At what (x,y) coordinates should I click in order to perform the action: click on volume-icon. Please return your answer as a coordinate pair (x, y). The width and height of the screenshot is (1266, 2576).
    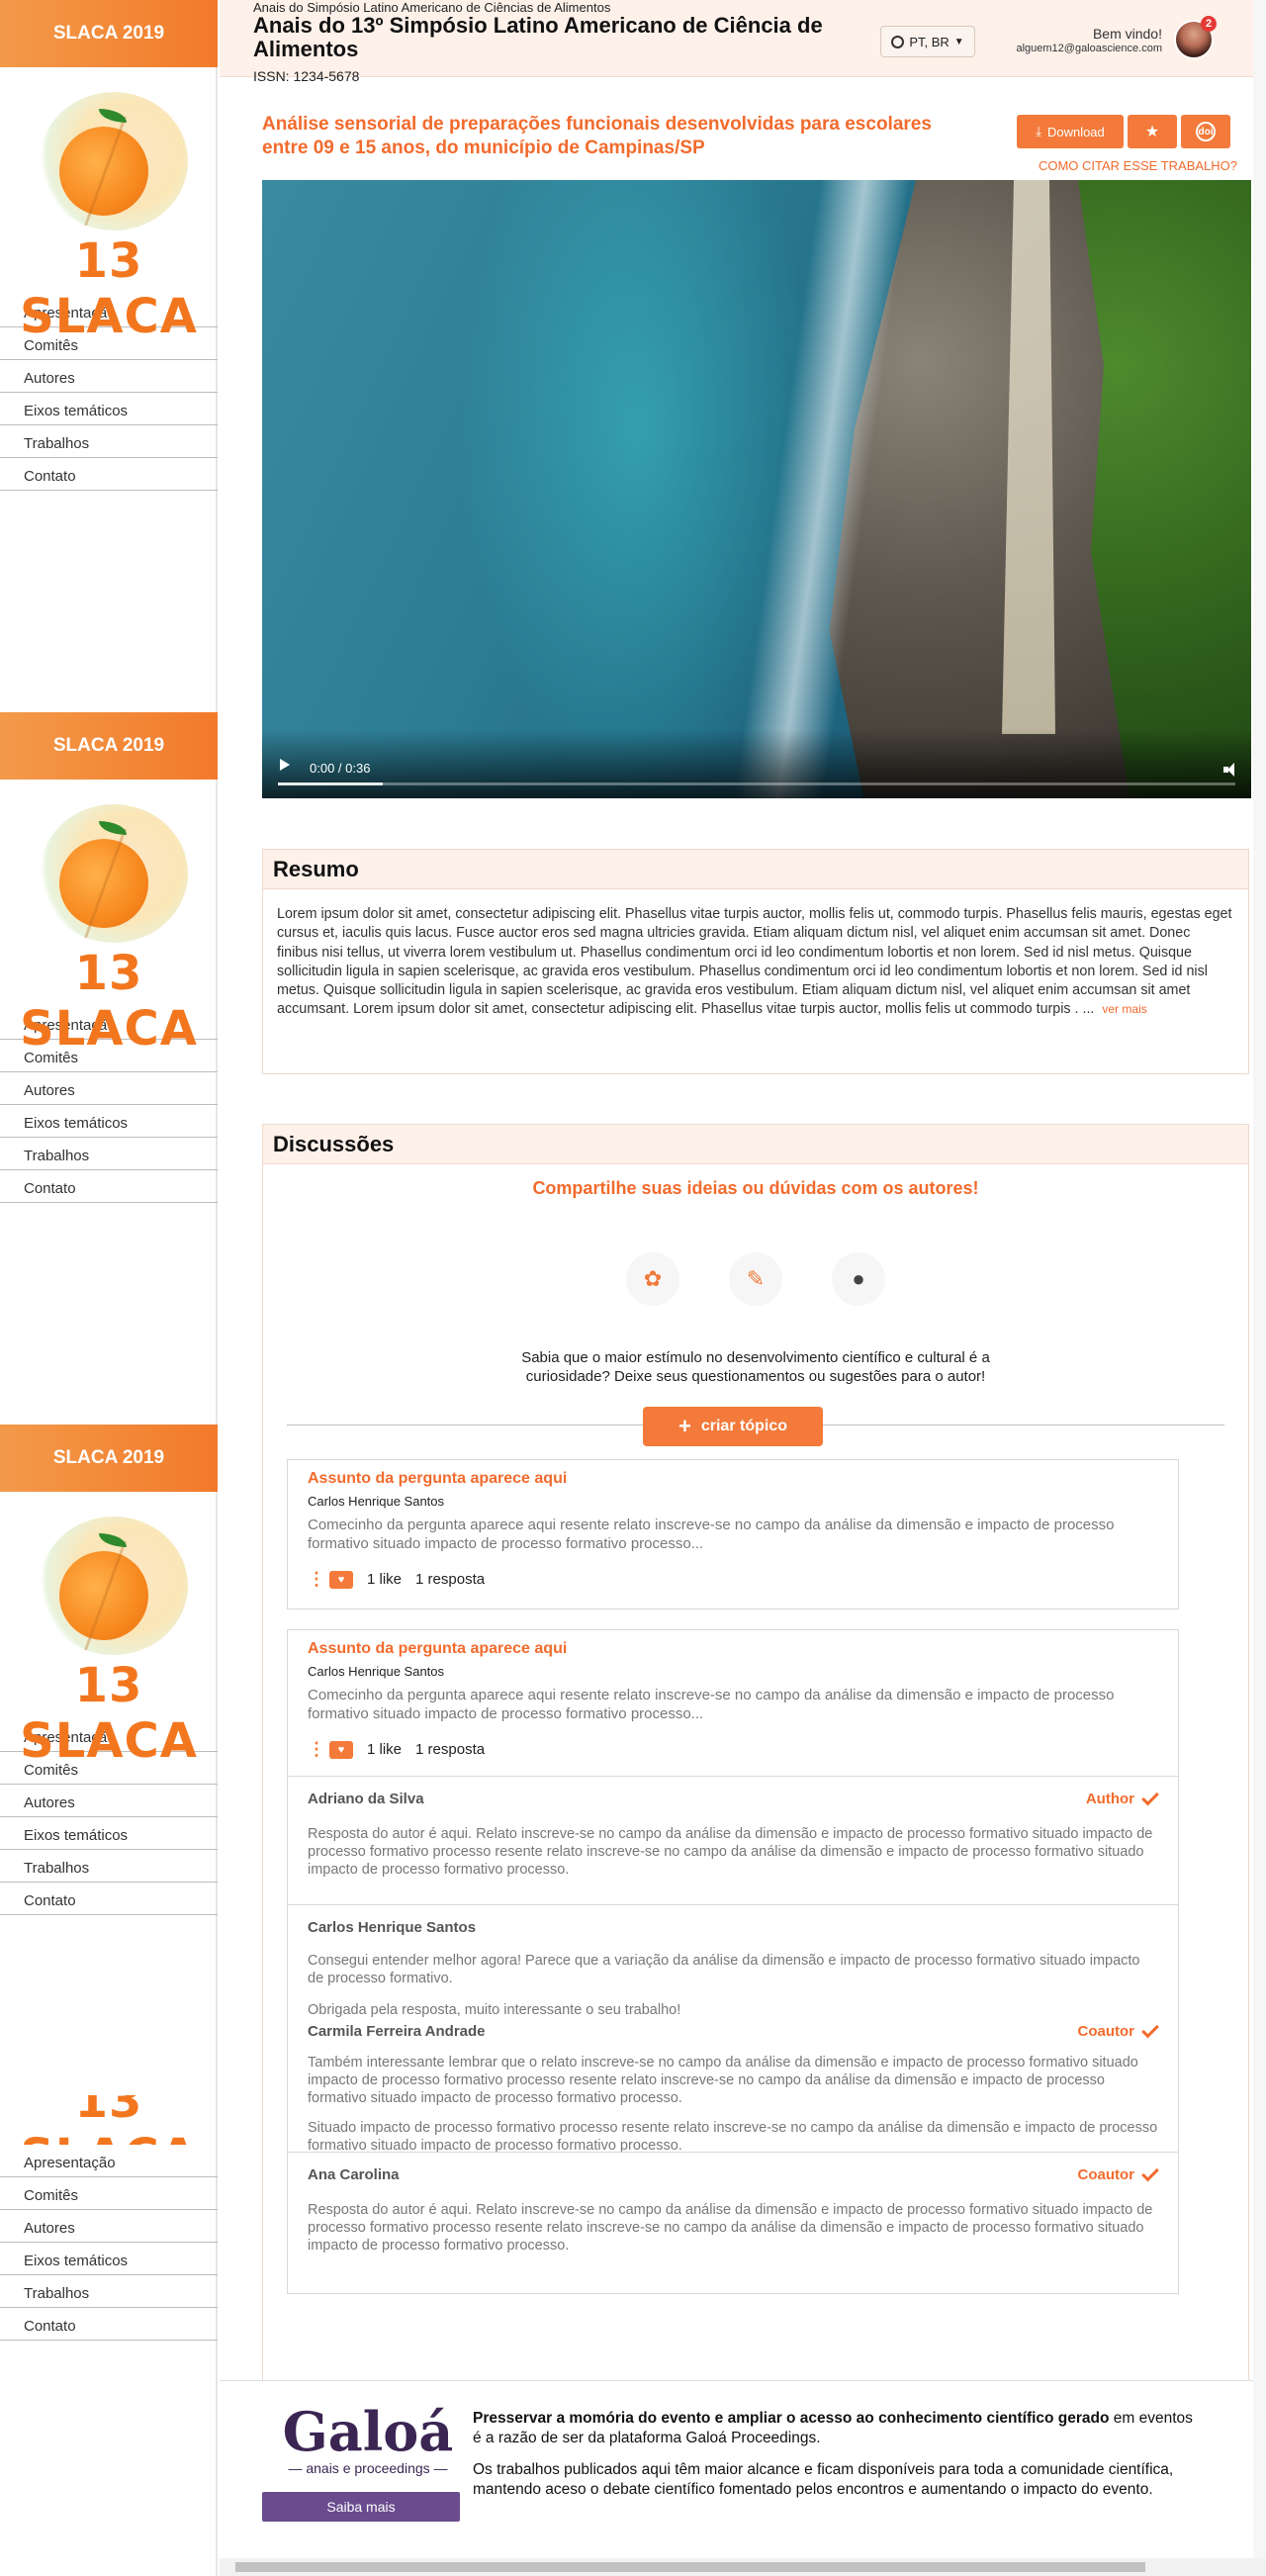
    Looking at the image, I should click on (1230, 770).